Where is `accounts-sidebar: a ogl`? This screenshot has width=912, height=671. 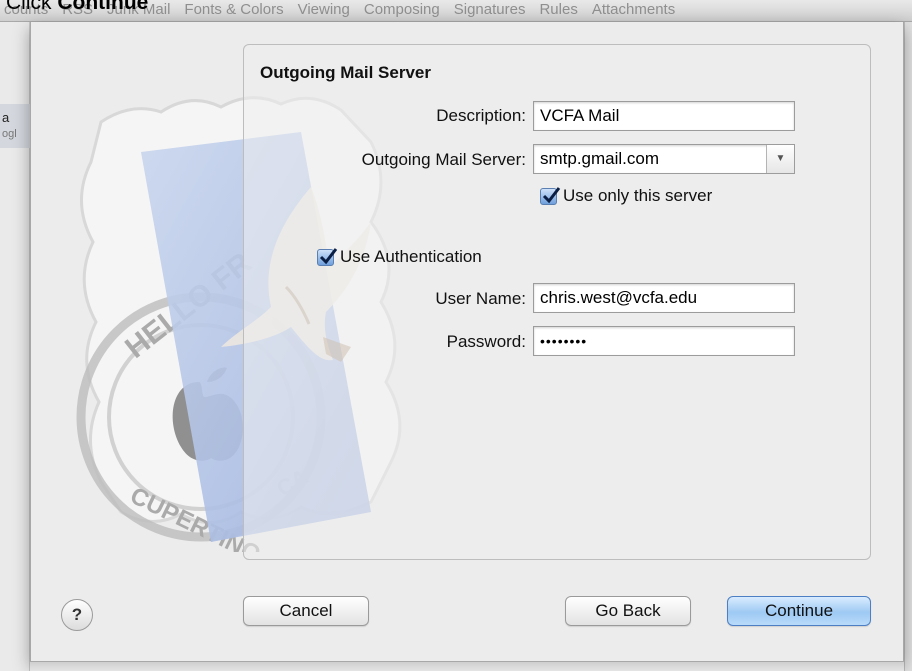 accounts-sidebar: a ogl is located at coordinates (15, 346).